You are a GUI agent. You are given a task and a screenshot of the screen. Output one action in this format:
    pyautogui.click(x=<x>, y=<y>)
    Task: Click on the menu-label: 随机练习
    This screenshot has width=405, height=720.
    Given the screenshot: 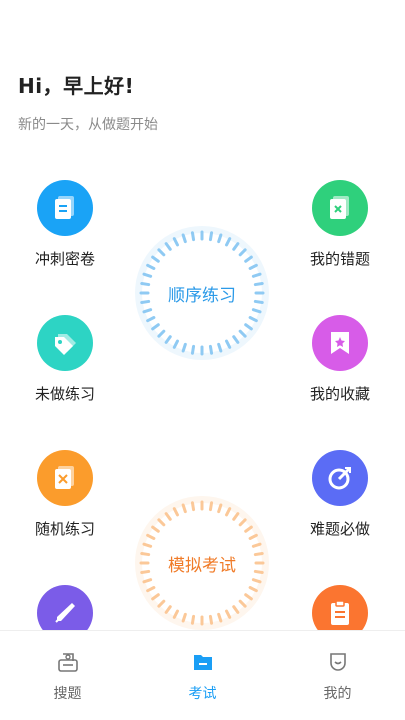 What is the action you would take?
    pyautogui.click(x=64, y=529)
    